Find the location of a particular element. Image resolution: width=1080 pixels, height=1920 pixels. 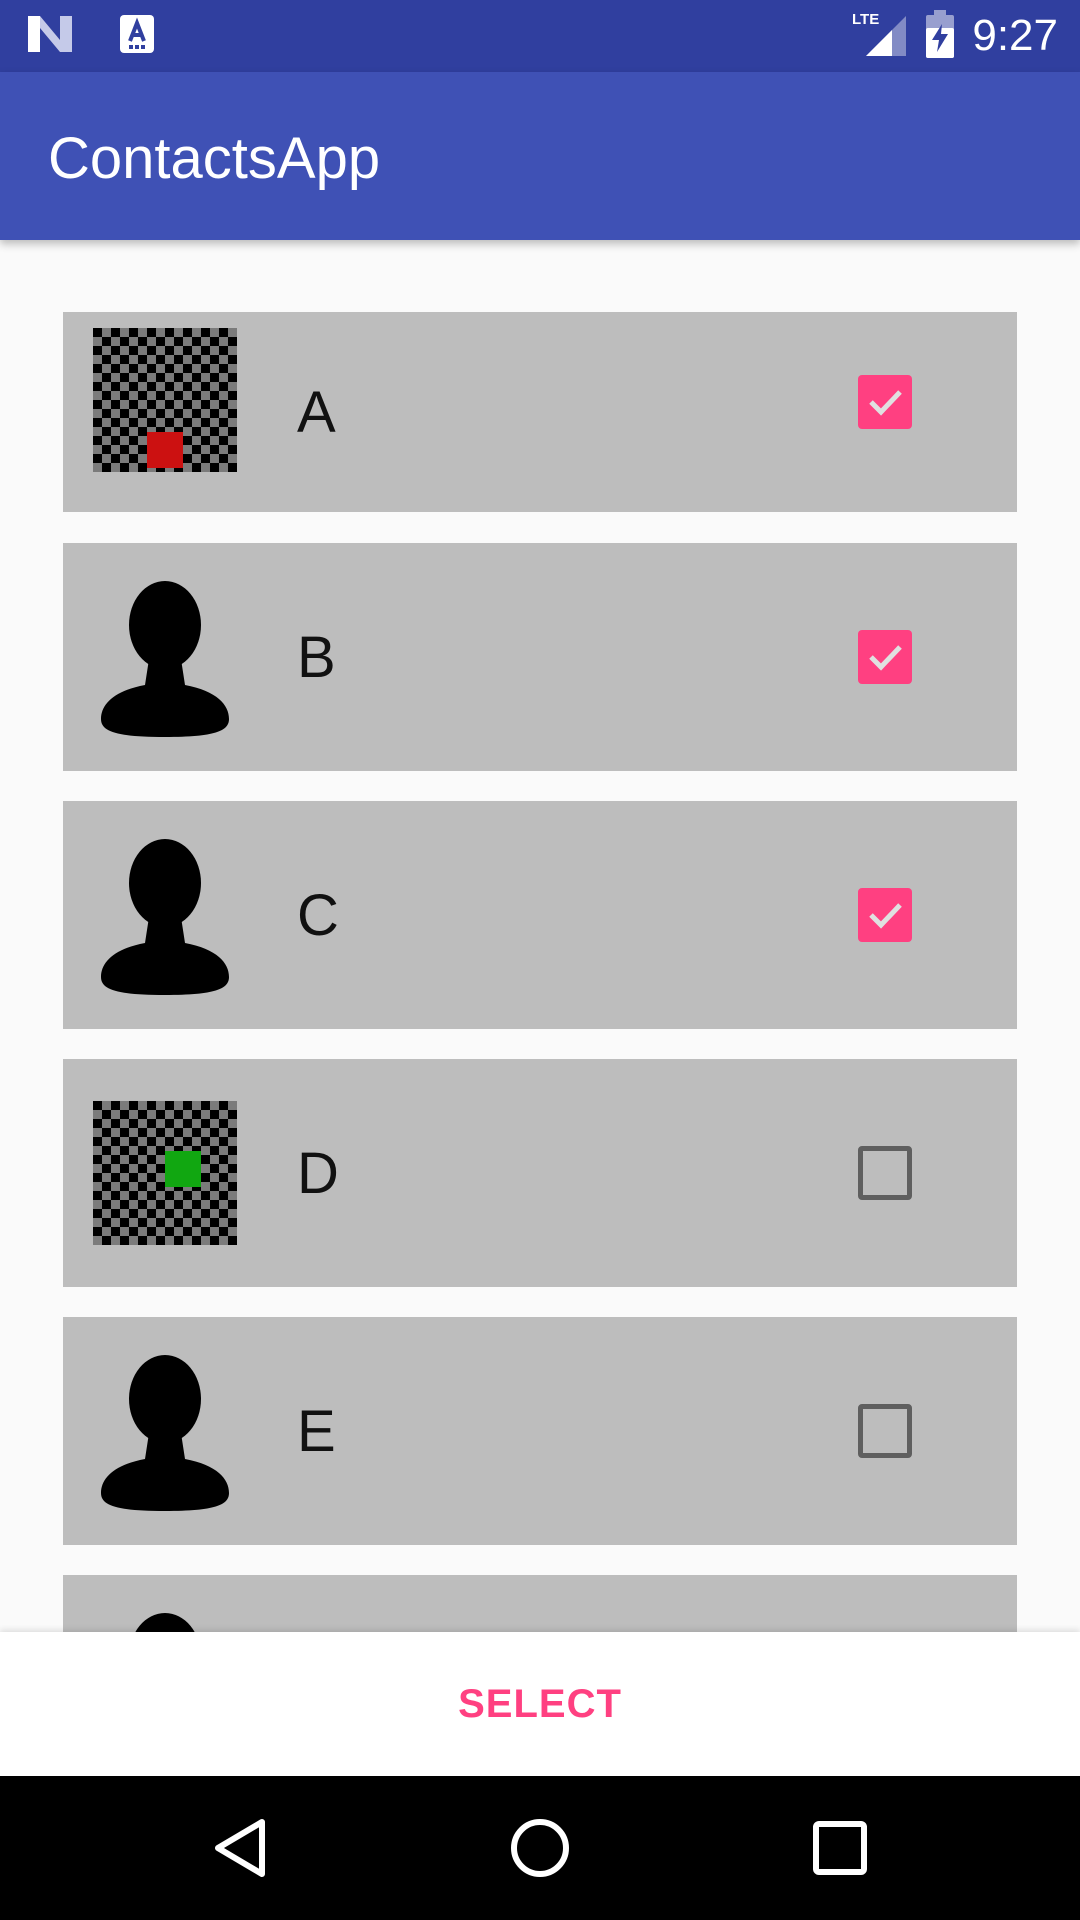

contact-name: B is located at coordinates (316, 657).